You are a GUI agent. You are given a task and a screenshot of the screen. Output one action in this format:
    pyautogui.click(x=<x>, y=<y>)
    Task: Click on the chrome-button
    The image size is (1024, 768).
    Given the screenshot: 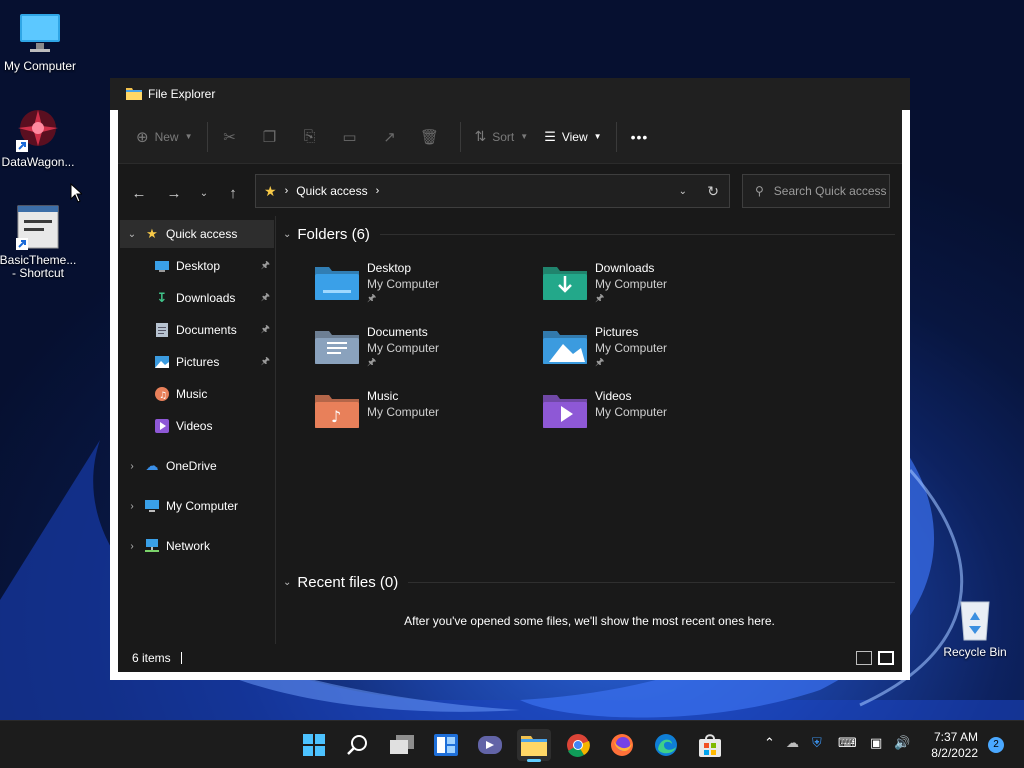 What is the action you would take?
    pyautogui.click(x=578, y=745)
    